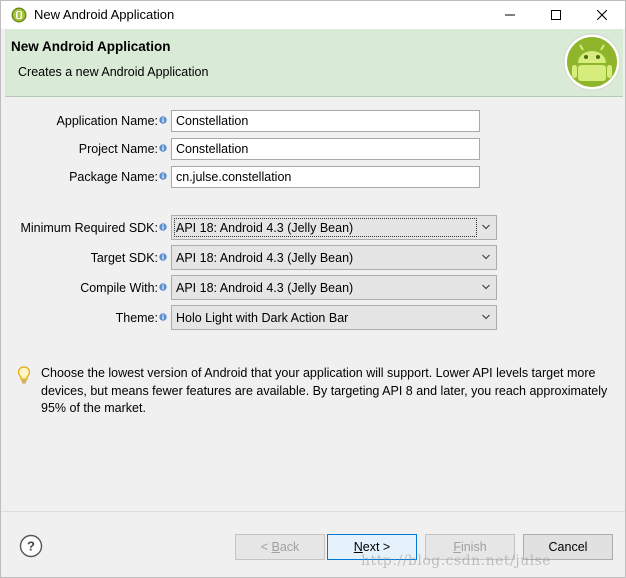 This screenshot has width=626, height=578. Describe the element at coordinates (113, 72) in the screenshot. I see `banner-description: Creates a new Android Application` at that location.